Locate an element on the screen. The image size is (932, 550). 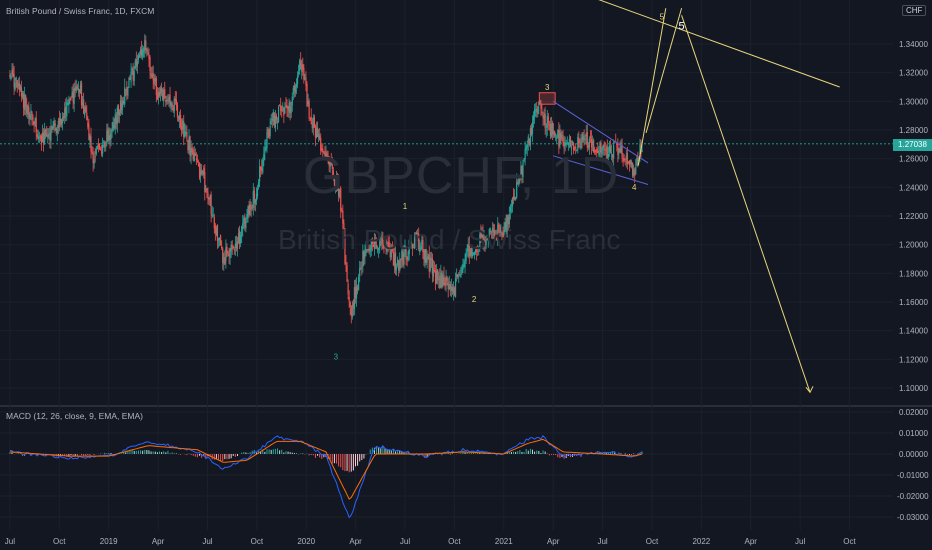
symbol-title: British Pound / Swiss Franc, 1D, FXCM is located at coordinates (80, 11).